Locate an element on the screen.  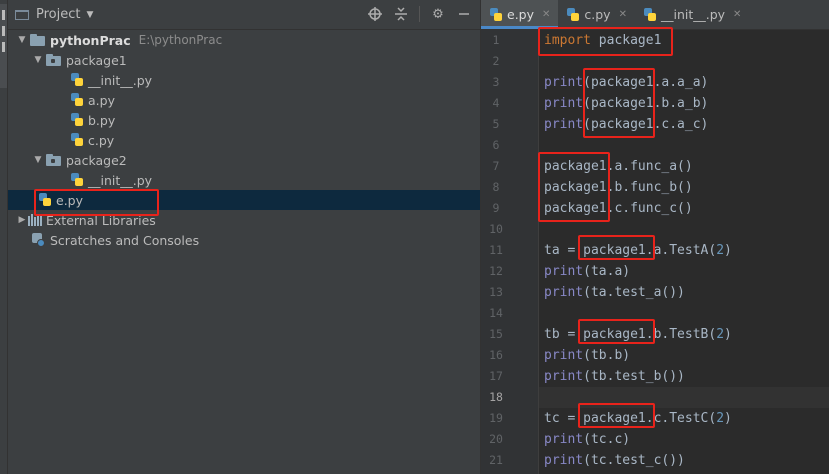
tab-label: __init__.py is located at coordinates (693, 14).